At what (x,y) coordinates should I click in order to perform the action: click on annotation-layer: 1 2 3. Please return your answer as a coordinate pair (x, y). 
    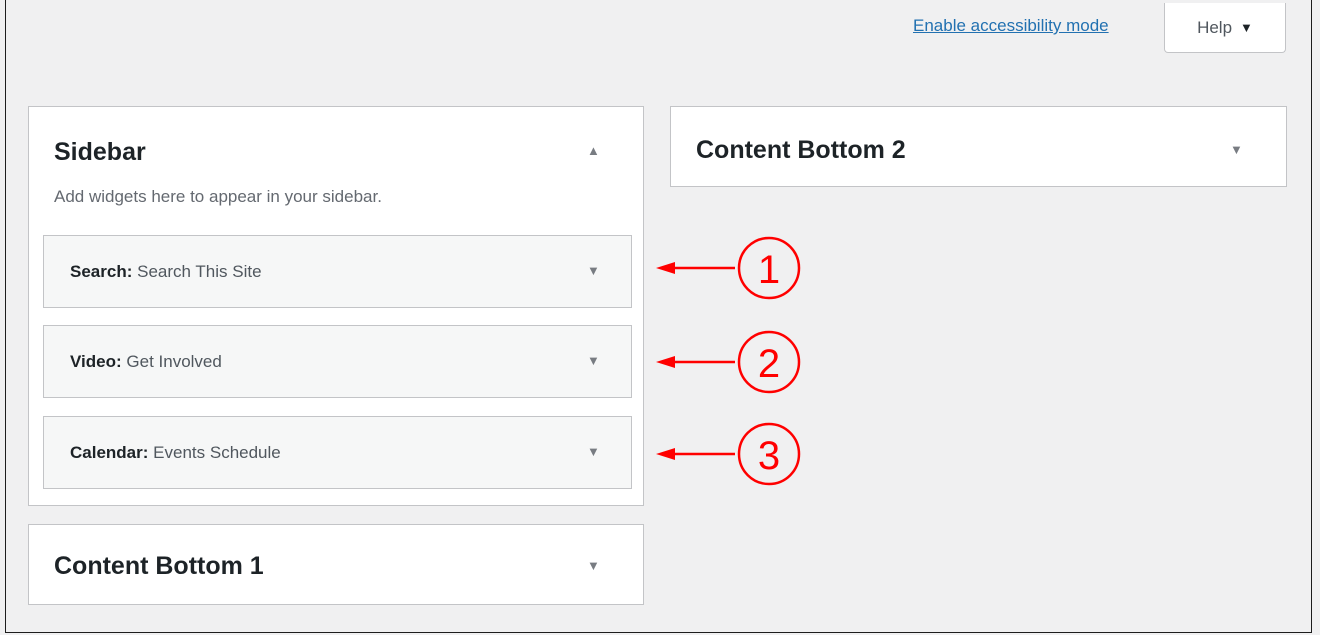
    Looking at the image, I should click on (728, 361).